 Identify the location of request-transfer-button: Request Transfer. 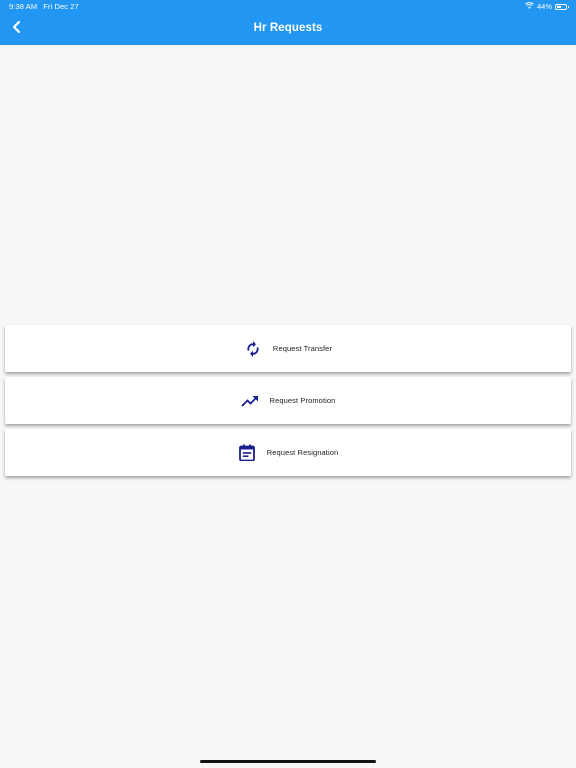
(288, 348).